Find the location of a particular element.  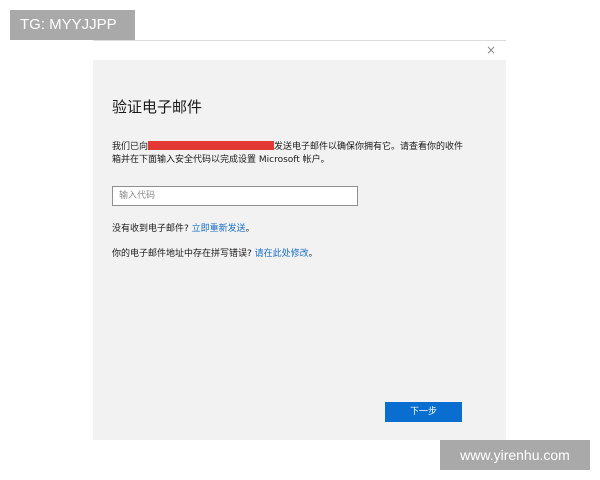

resend-prompt: 没有收到电子邮件? is located at coordinates (152, 229).